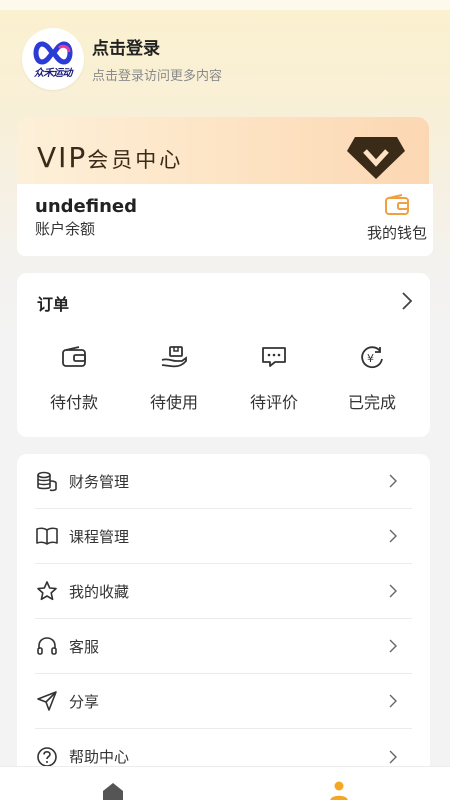  I want to click on menu-item-label: 课程管理, so click(99, 536).